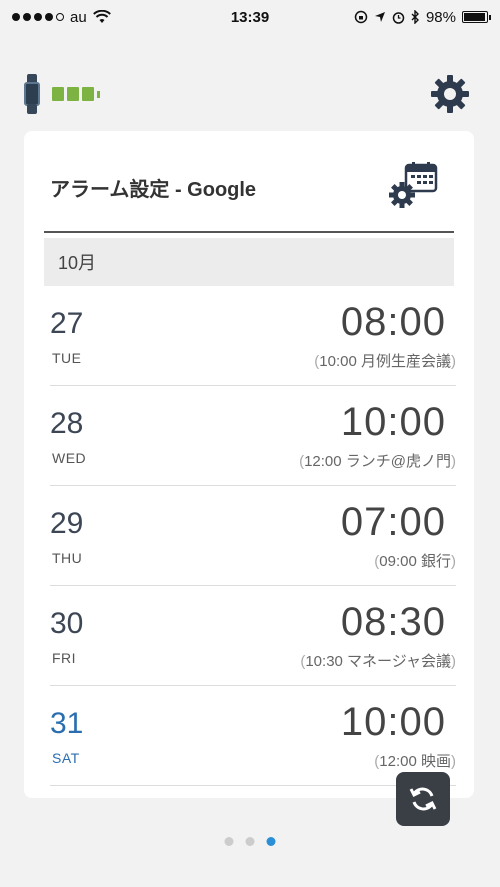  Describe the element at coordinates (440, 17) in the screenshot. I see `battery-percent: 98%` at that location.